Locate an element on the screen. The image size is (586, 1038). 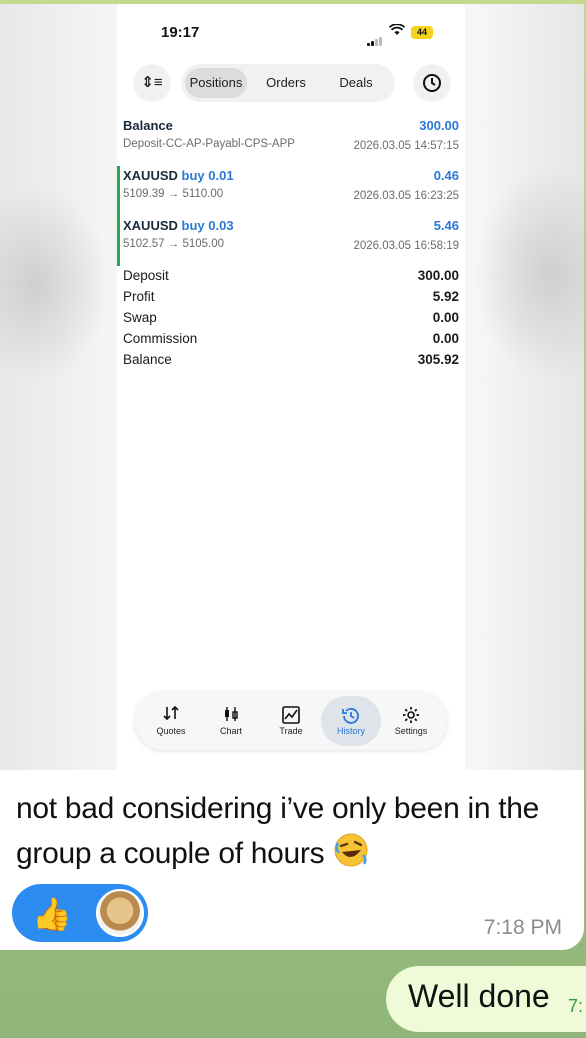
tab-label: Chart is located at coordinates (230, 731).